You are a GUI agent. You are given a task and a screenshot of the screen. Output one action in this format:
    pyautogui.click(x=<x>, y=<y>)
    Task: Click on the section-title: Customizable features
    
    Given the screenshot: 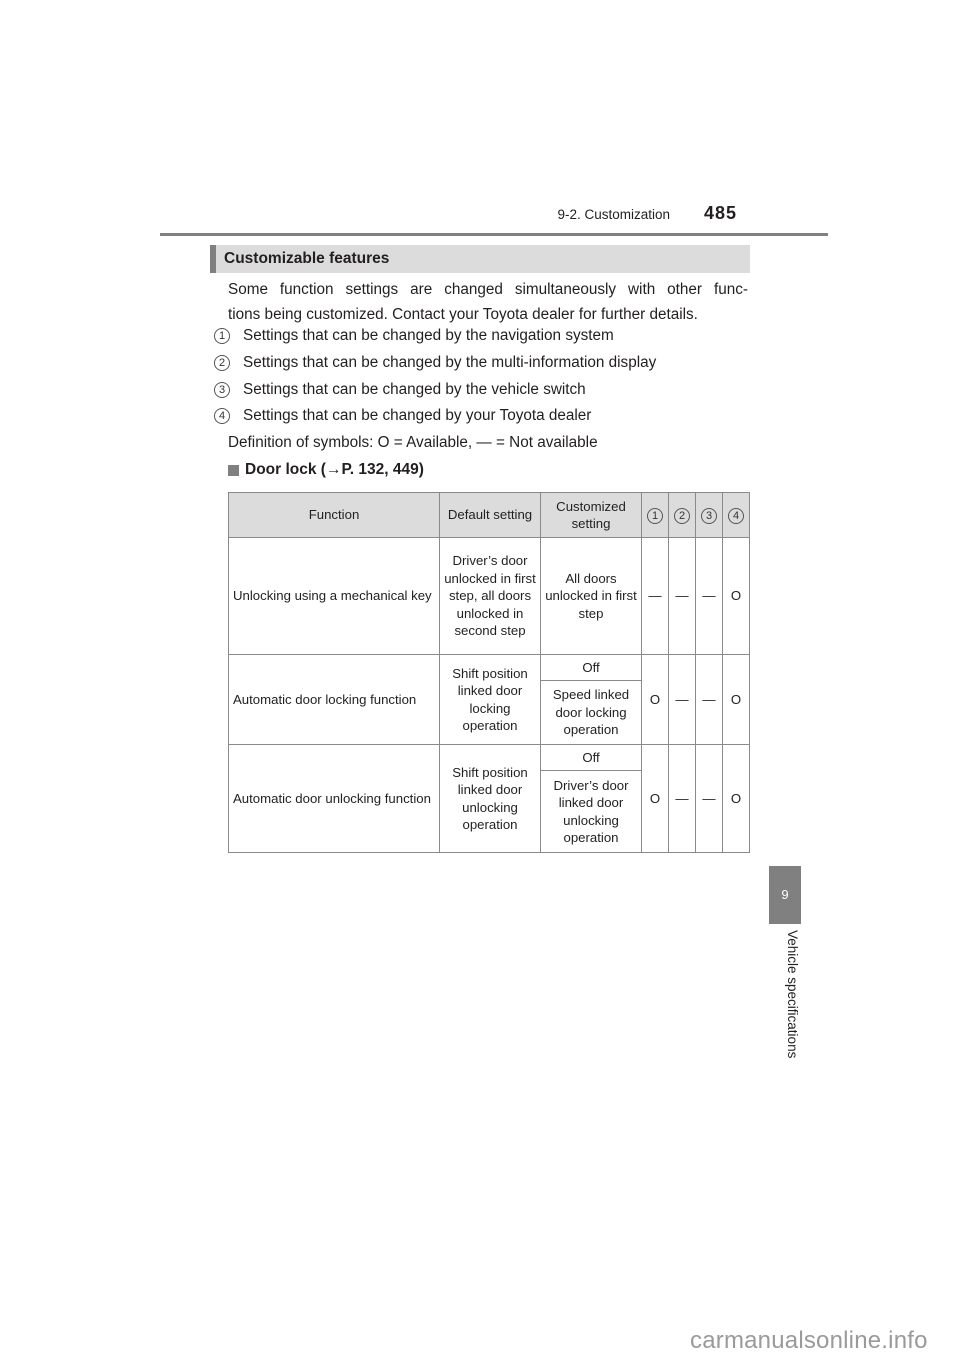 What is the action you would take?
    pyautogui.click(x=307, y=258)
    